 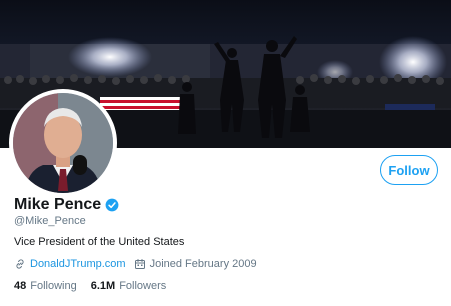 I want to click on verified-badge-icon, so click(x=112, y=205).